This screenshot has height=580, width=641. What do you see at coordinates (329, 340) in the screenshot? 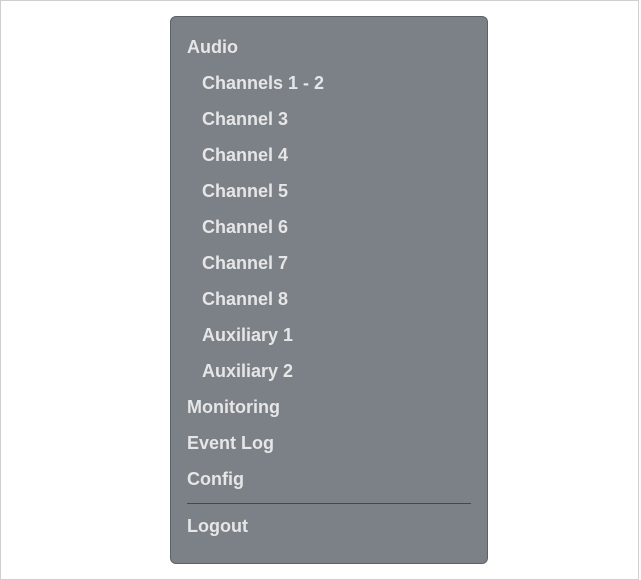
I see `menu-item-auxiliary-1: Auxiliary 1` at bounding box center [329, 340].